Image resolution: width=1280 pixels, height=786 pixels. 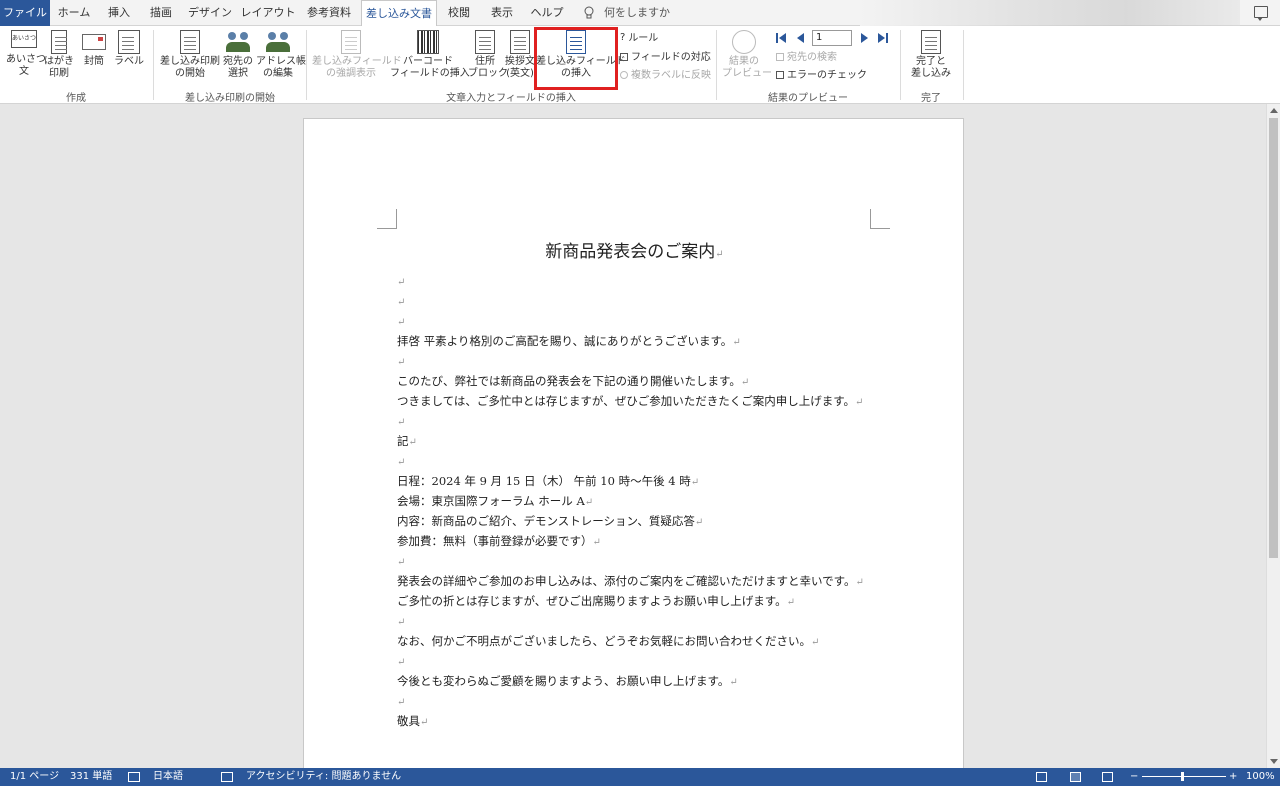 I want to click on tab-home: ホーム, so click(x=74, y=13).